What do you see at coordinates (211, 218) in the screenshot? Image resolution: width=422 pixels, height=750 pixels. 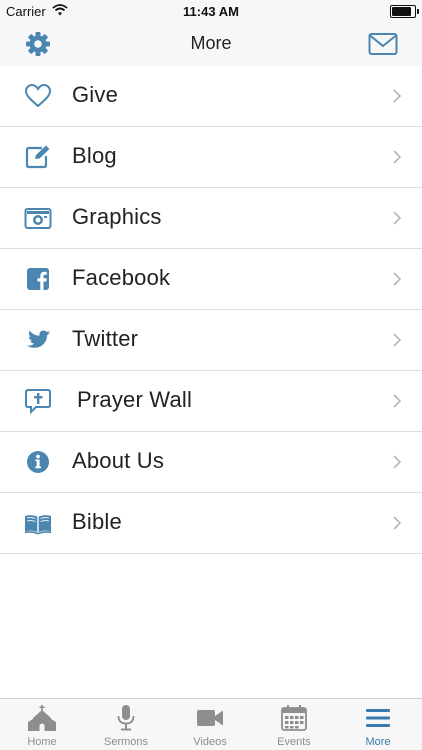 I see `menu-item-graphics: Graphics` at bounding box center [211, 218].